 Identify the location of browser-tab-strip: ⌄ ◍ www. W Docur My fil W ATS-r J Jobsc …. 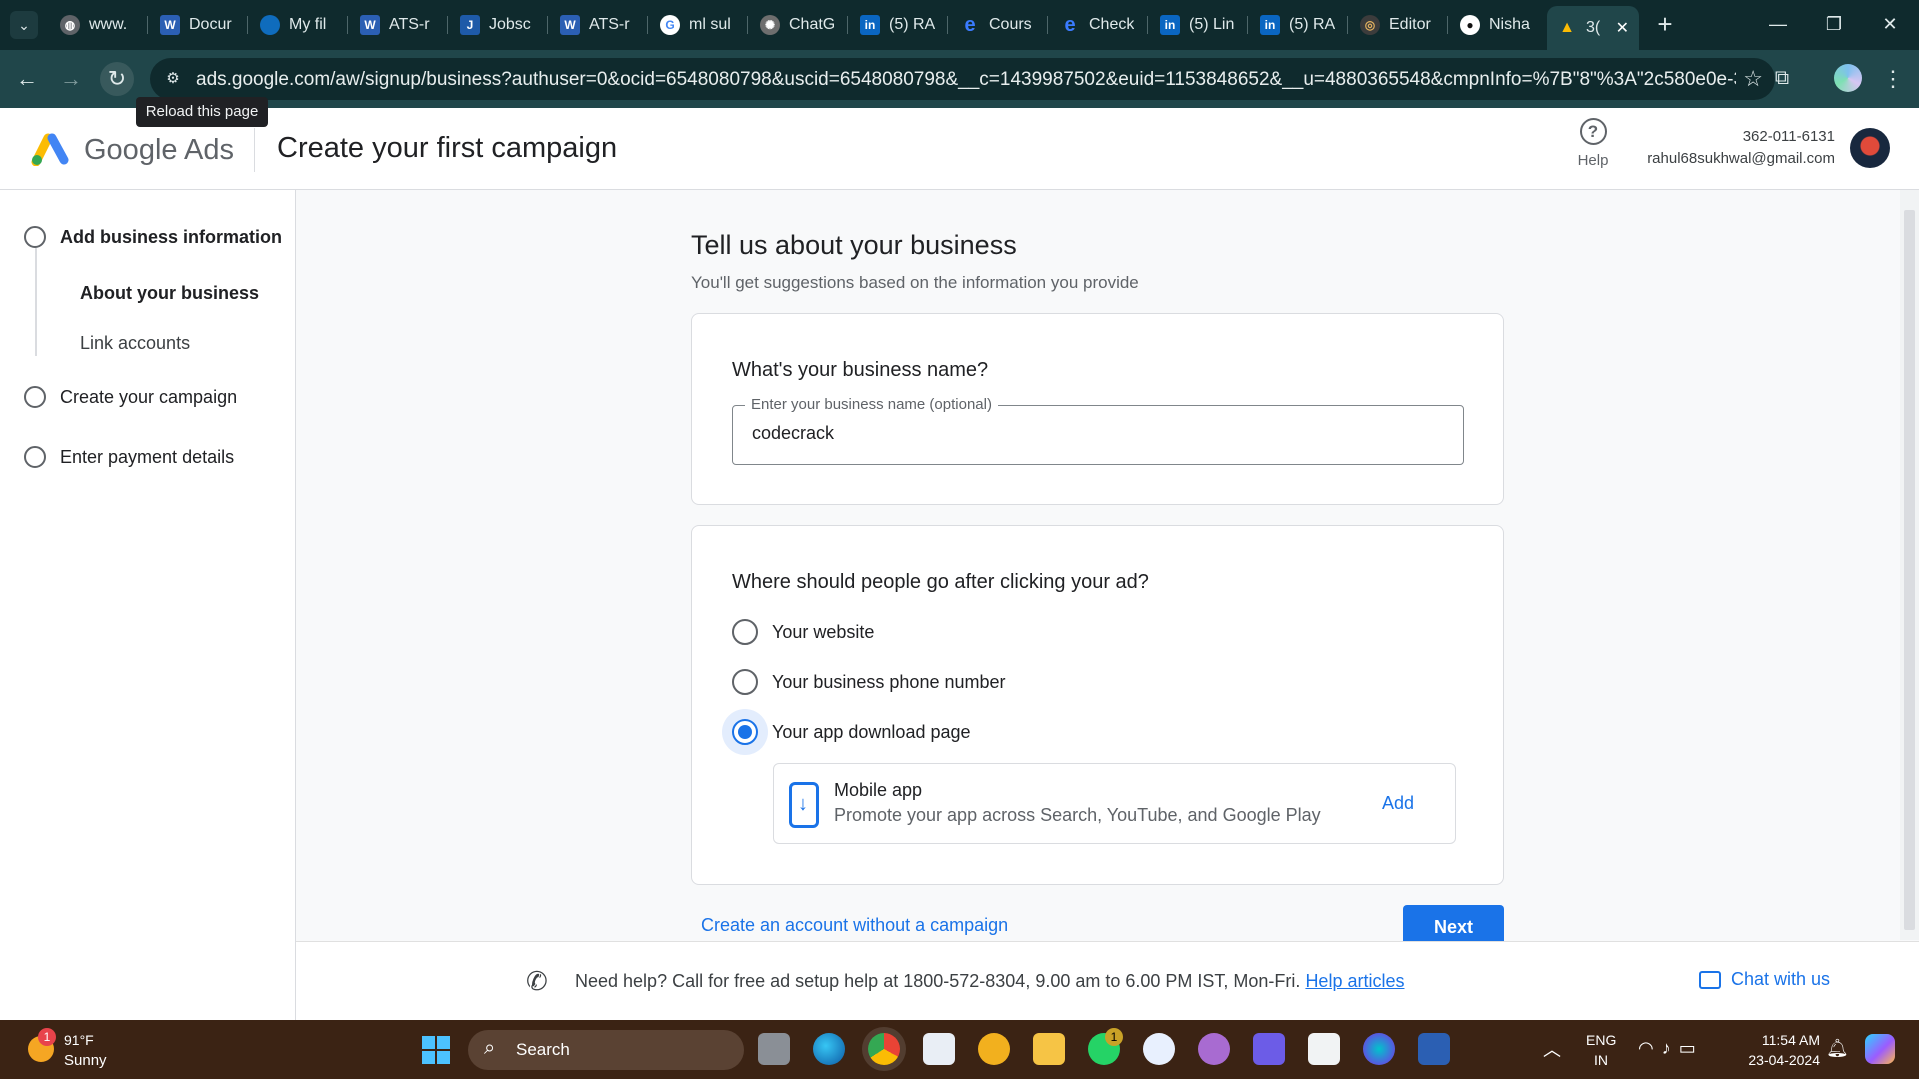
(959, 25).